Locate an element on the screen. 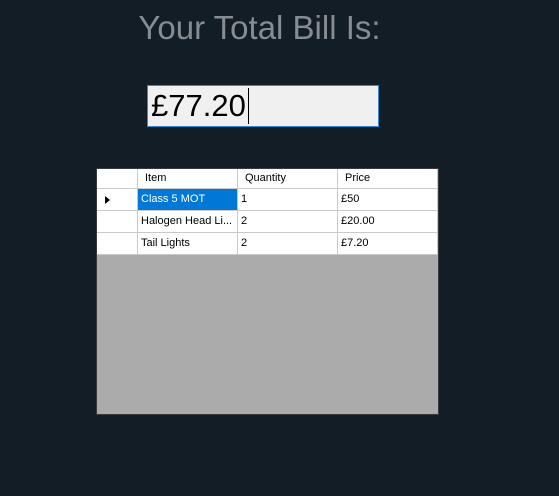 Image resolution: width=559 pixels, height=496 pixels. corner-header-cell is located at coordinates (117, 179).